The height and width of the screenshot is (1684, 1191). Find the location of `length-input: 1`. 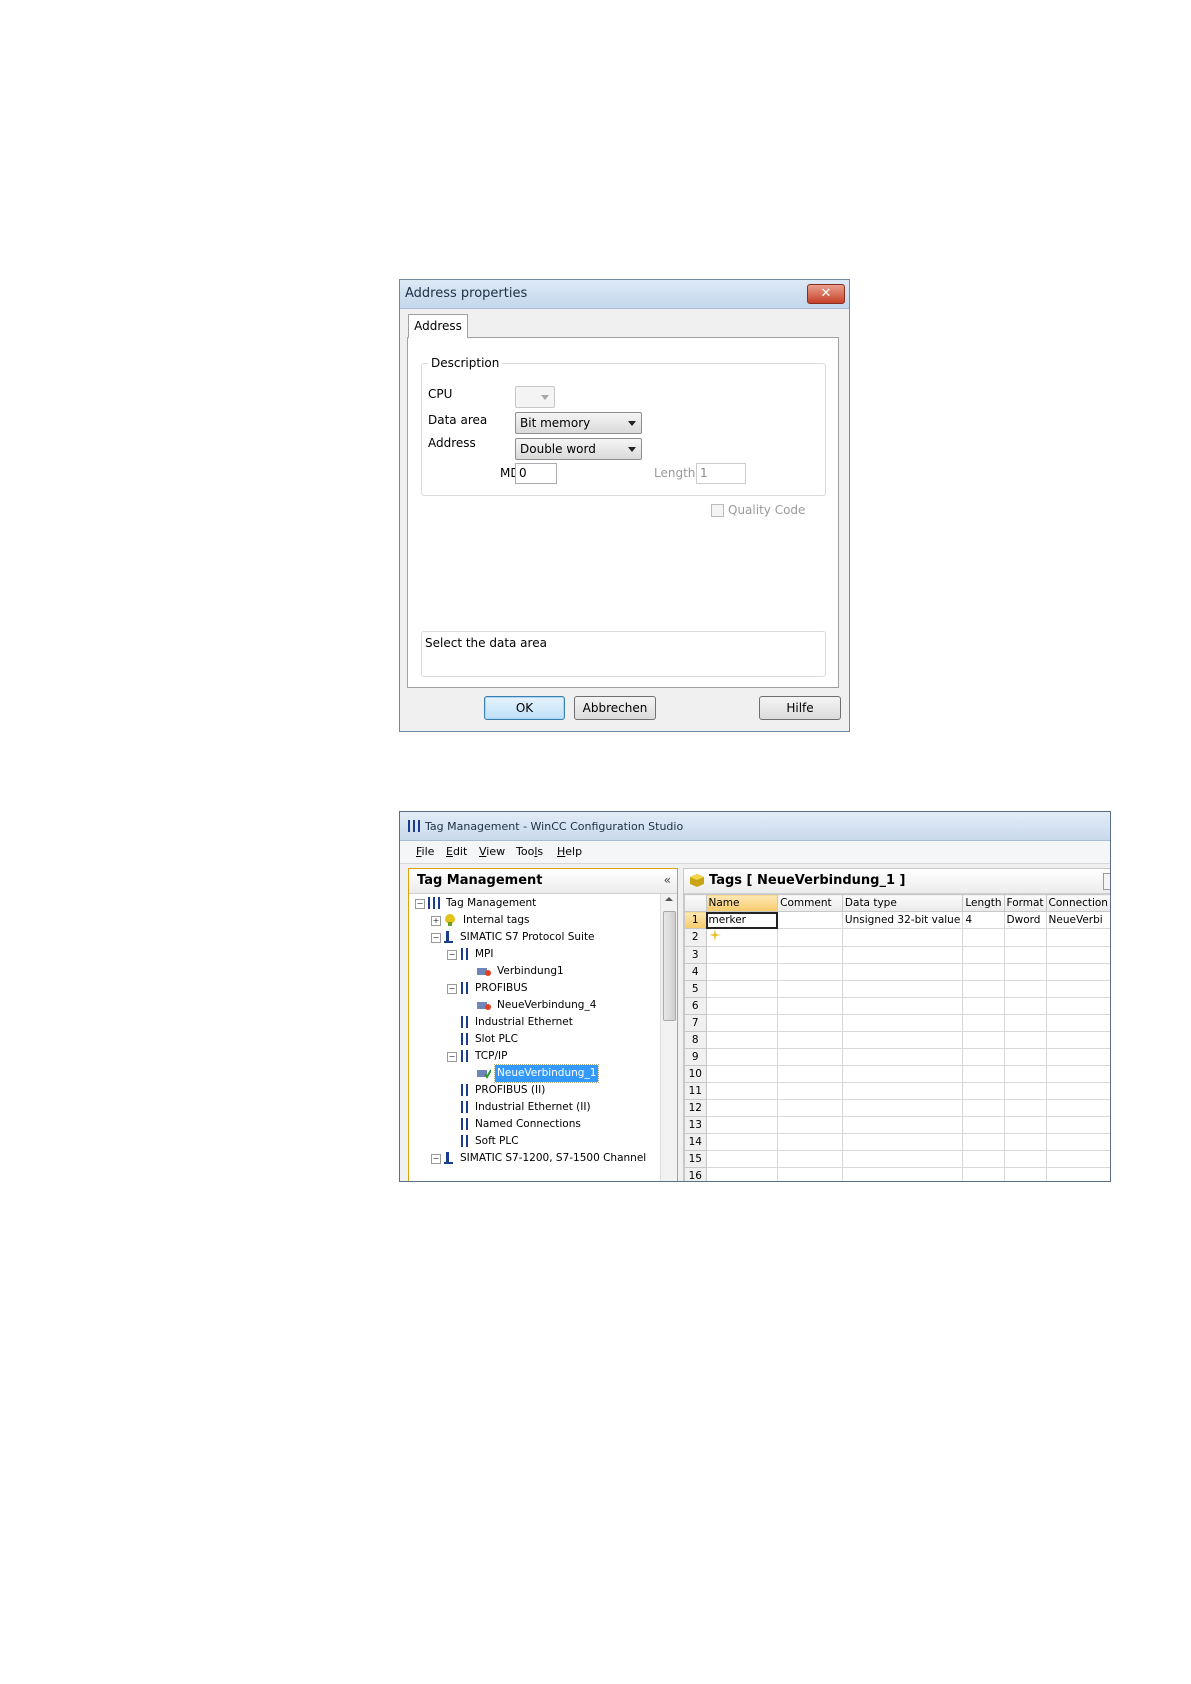

length-input: 1 is located at coordinates (721, 473).